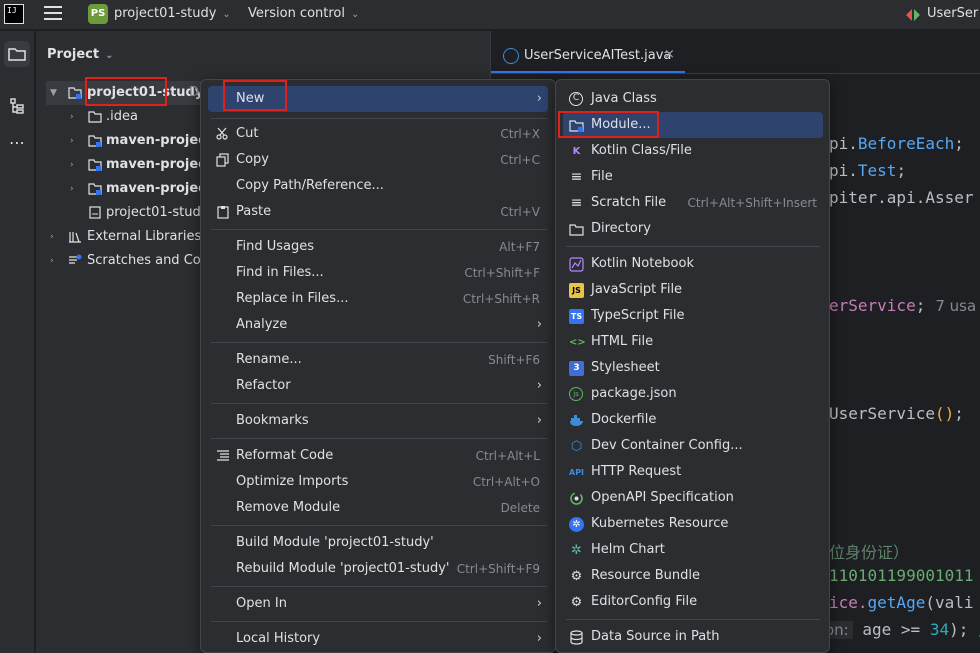 This screenshot has height=653, width=980. I want to click on menu-item-cut: Cut Ctrl+X, so click(378, 134).